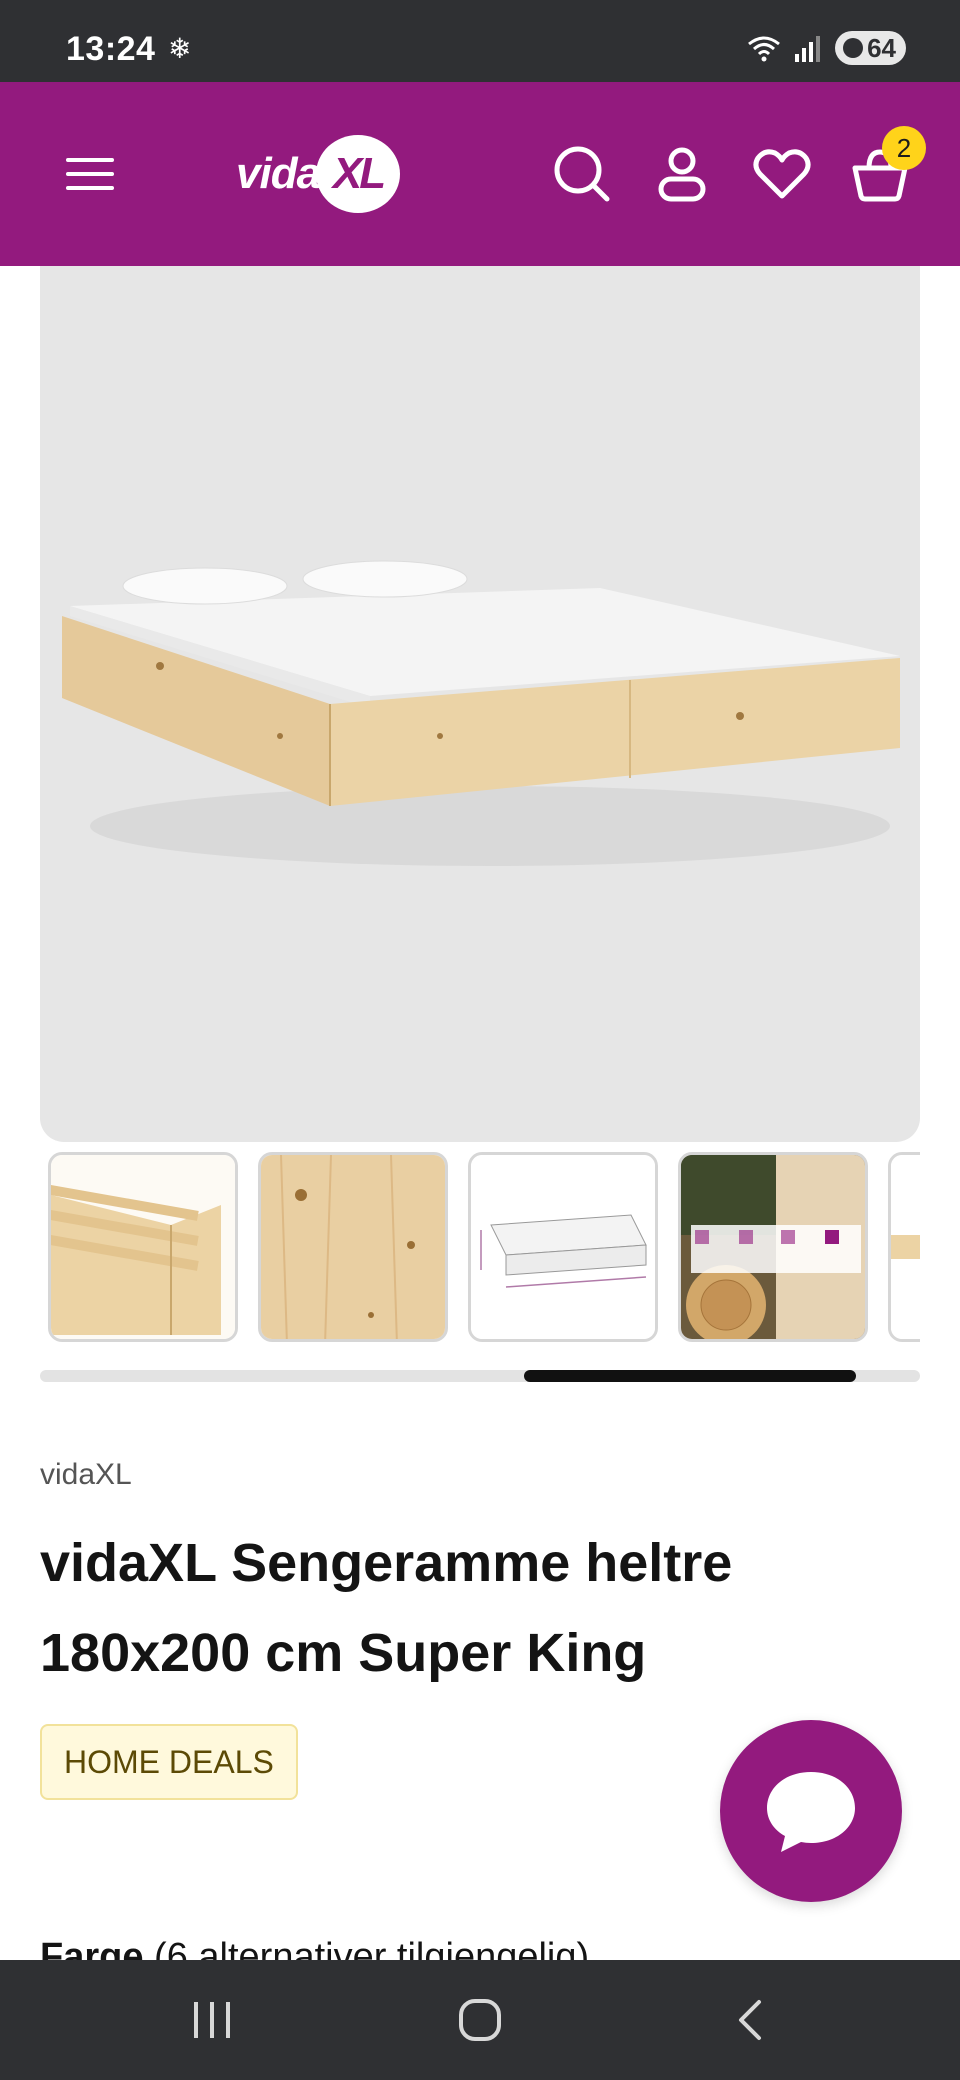 The image size is (960, 2080). I want to click on signal-icon, so click(808, 49).